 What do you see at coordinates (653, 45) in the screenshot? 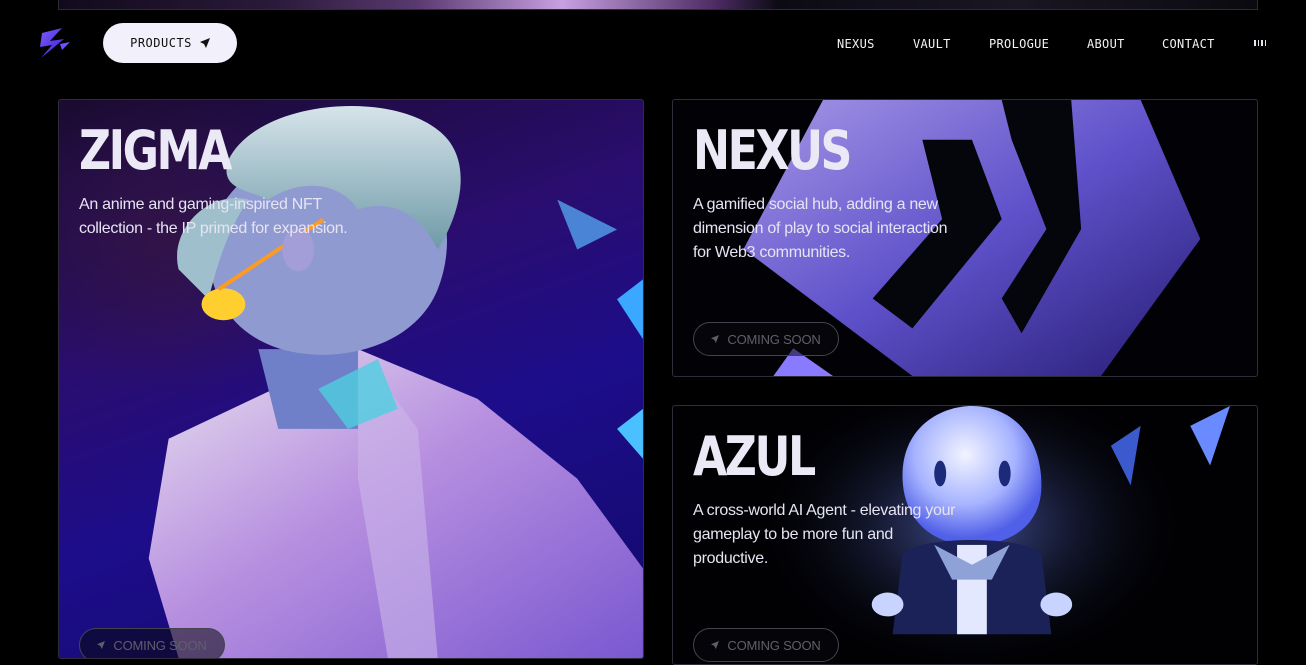
I see `main-nav: NEXUS VAULT PROLOGUE ABOUT CONTACT` at bounding box center [653, 45].